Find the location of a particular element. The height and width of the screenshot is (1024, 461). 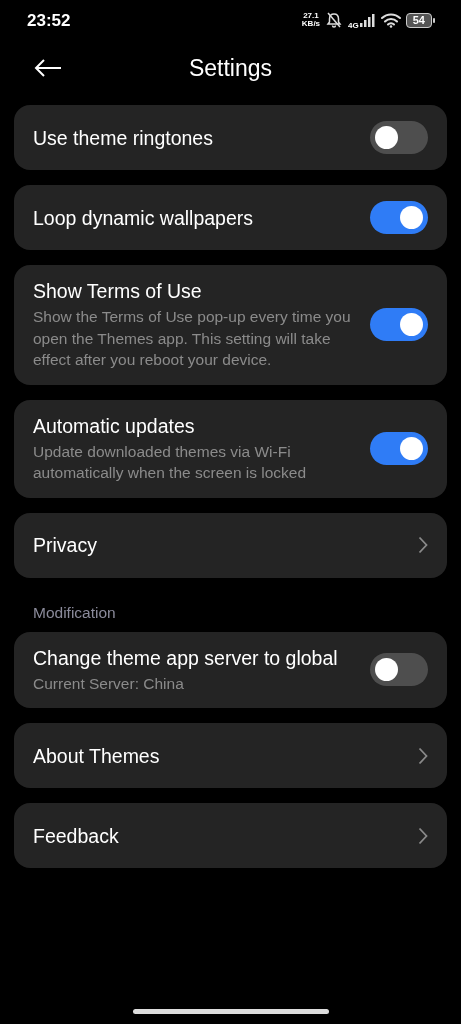

setting-title: Show Terms of Use is located at coordinates (118, 291).